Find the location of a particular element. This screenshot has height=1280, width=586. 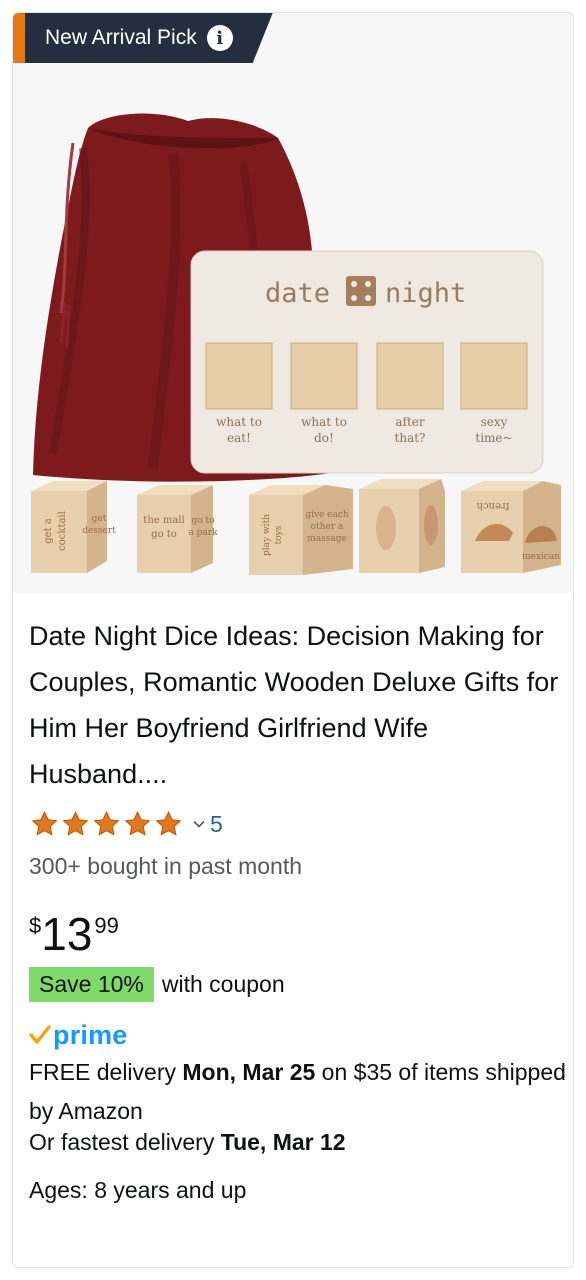

badge-label: New Arrival Pick is located at coordinates (121, 37).